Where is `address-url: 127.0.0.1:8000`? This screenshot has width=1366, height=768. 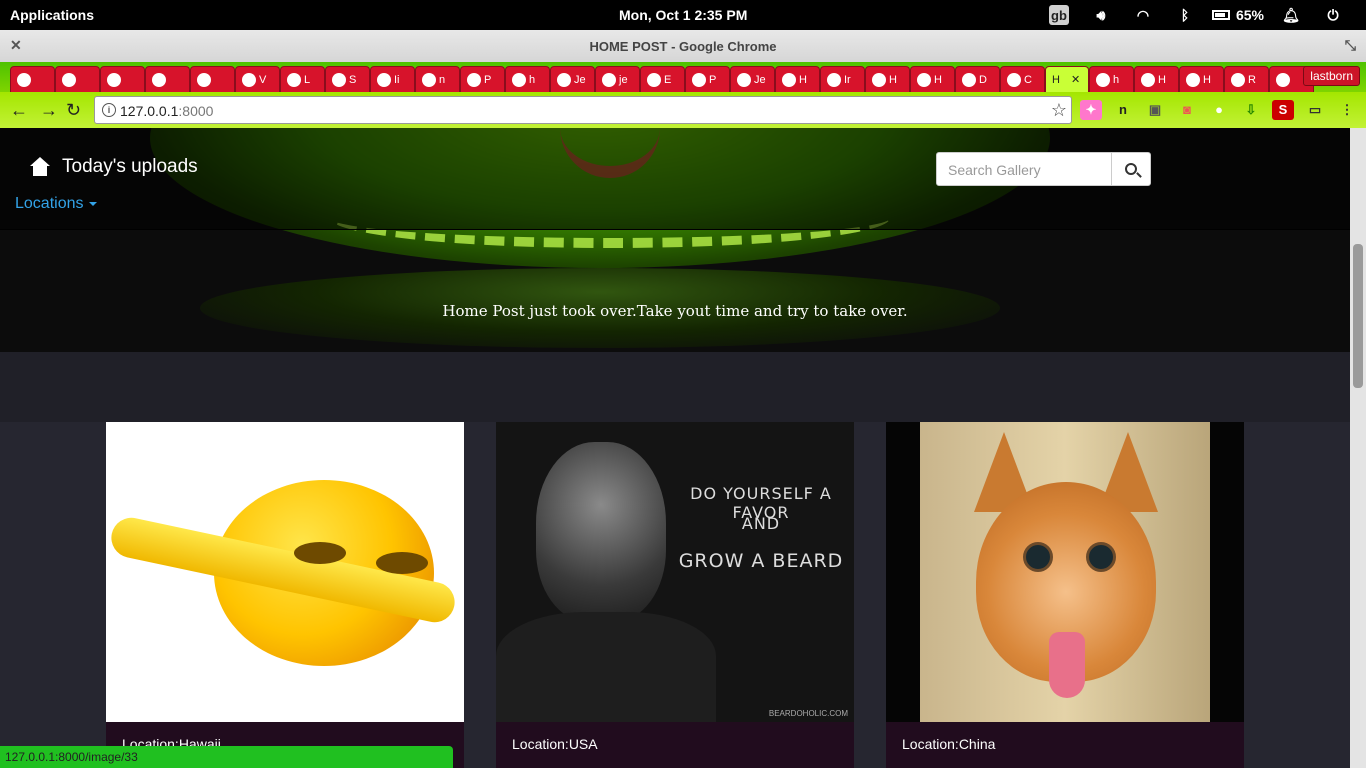
address-url: 127.0.0.1:8000 is located at coordinates (167, 111).